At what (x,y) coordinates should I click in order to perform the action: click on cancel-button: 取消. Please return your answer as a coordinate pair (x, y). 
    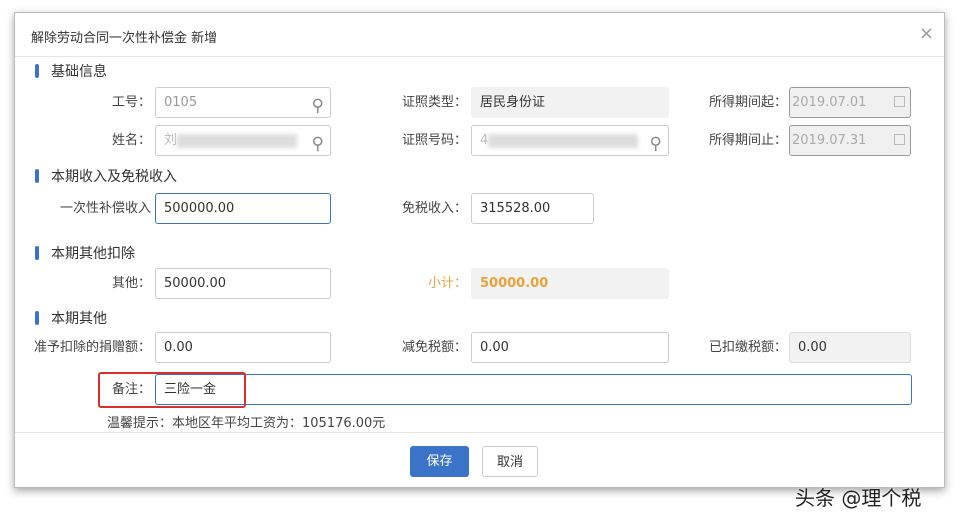
    Looking at the image, I should click on (510, 461).